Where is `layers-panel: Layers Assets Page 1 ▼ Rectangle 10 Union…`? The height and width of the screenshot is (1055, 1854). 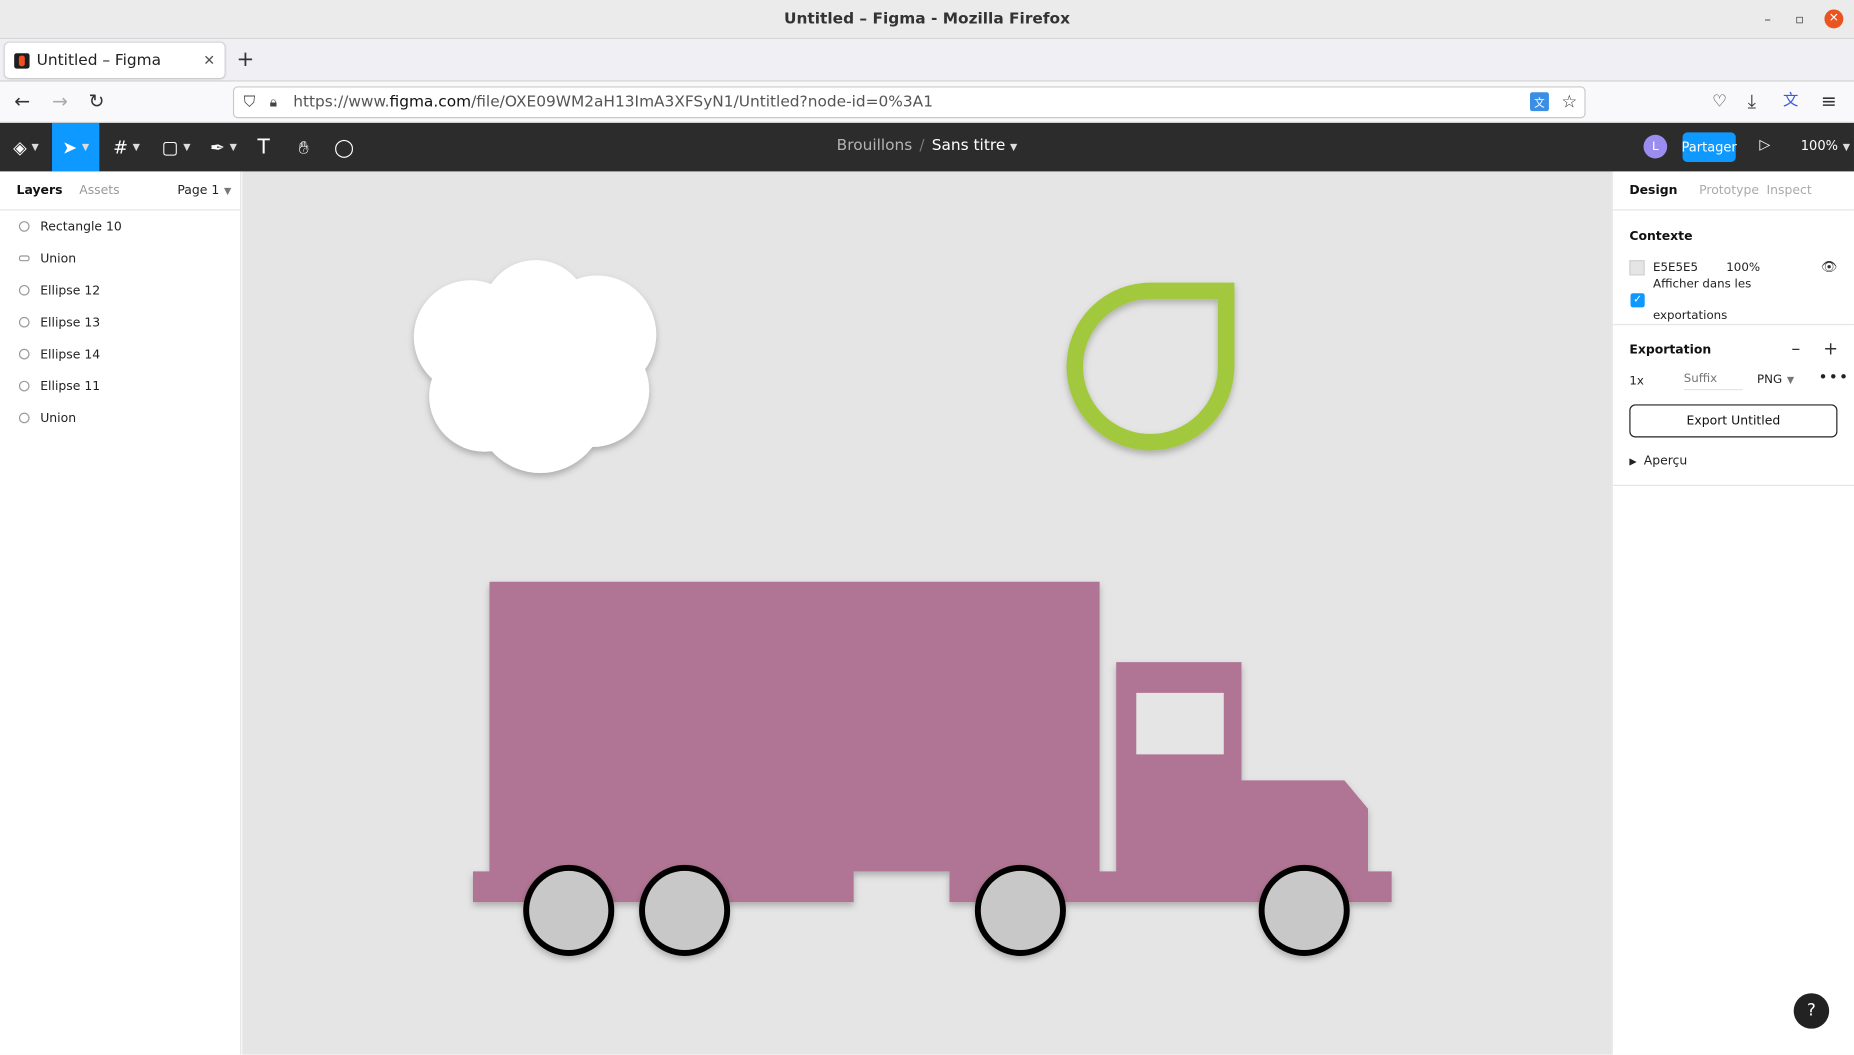 layers-panel: Layers Assets Page 1 ▼ Rectangle 10 Union… is located at coordinates (121, 613).